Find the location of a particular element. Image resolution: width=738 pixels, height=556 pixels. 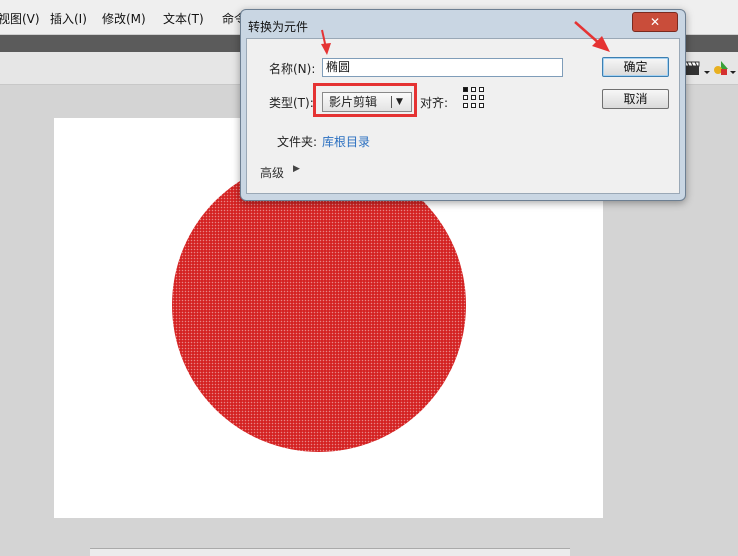

close-icon: ✕ is located at coordinates (655, 22).